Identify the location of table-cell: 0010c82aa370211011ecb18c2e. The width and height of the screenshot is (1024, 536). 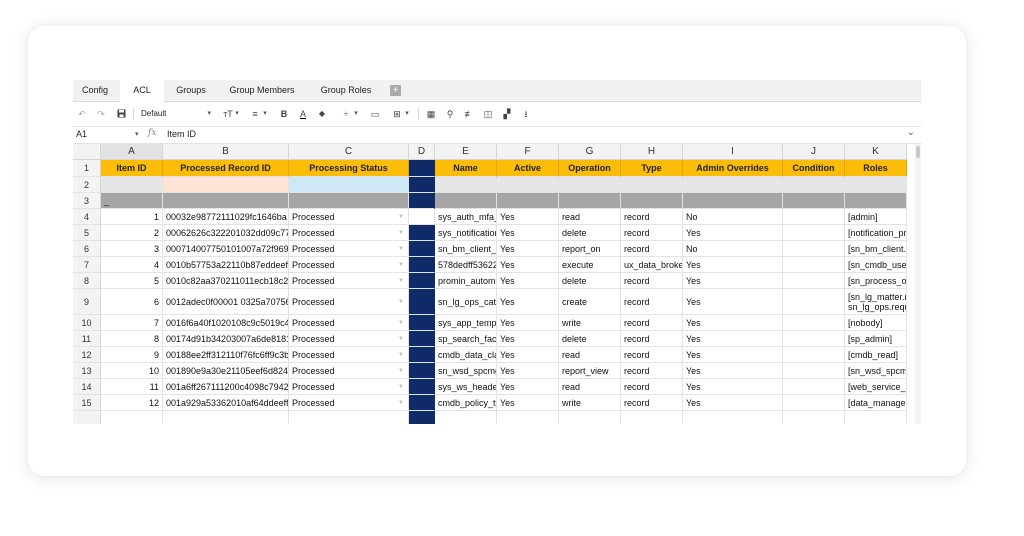
(226, 281).